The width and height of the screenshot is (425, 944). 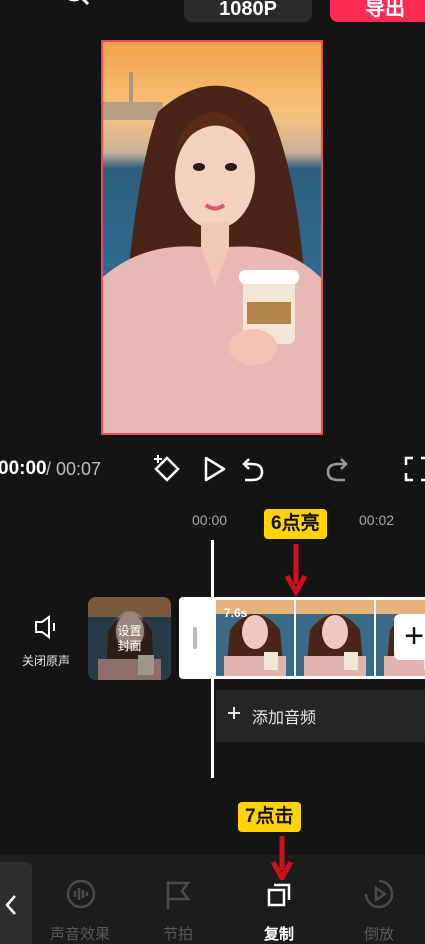 What do you see at coordinates (167, 469) in the screenshot?
I see `keyframe-icon` at bounding box center [167, 469].